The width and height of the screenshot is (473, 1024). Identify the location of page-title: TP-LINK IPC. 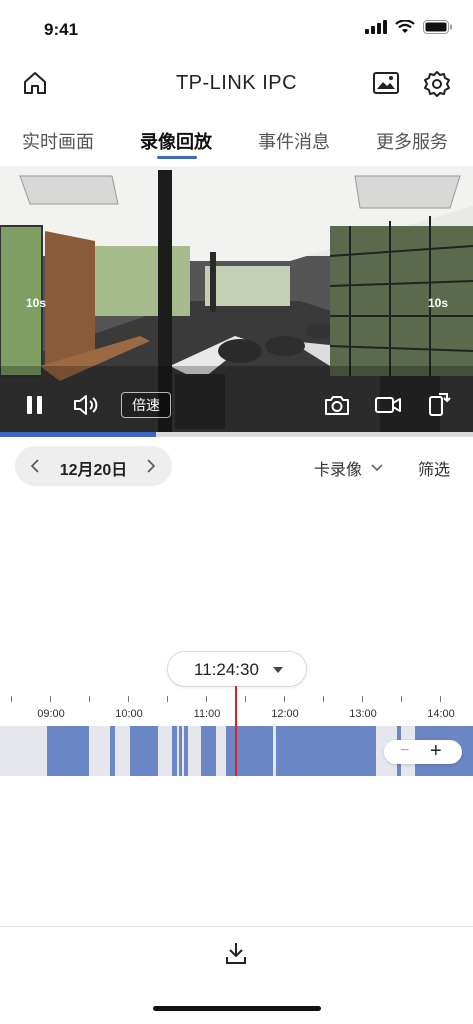
(236, 83).